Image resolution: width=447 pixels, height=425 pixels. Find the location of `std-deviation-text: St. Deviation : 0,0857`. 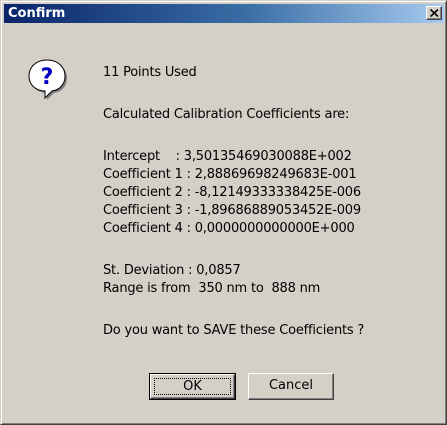

std-deviation-text: St. Deviation : 0,0857 is located at coordinates (172, 270).